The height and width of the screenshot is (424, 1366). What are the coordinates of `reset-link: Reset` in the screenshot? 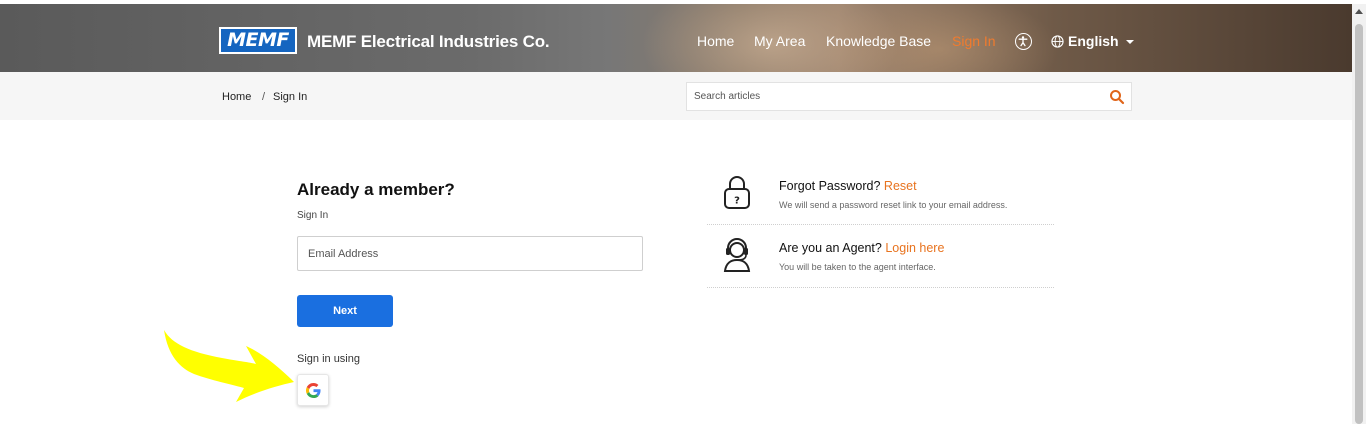 It's located at (900, 186).